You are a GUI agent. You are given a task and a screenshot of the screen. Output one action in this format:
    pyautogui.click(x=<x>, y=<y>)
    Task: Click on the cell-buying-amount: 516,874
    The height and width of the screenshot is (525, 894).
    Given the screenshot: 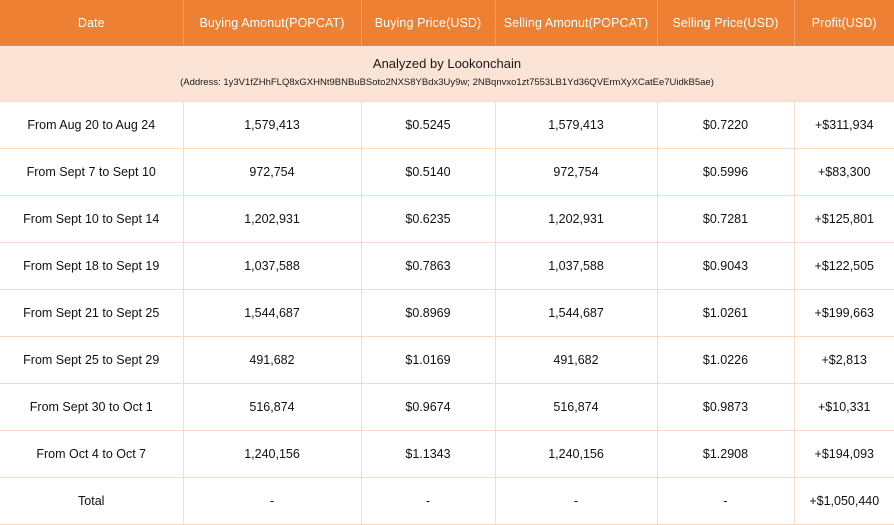 What is the action you would take?
    pyautogui.click(x=272, y=407)
    